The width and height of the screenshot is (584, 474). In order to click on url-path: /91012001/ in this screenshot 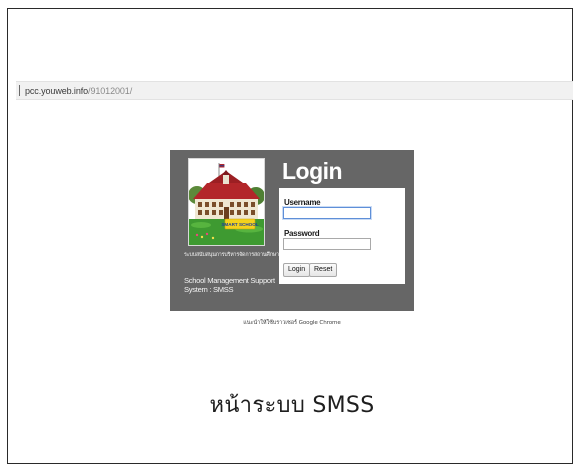, I will do `click(110, 90)`.